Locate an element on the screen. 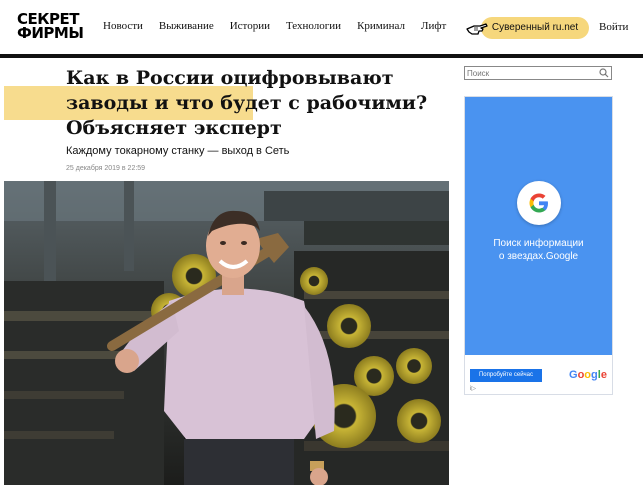 The height and width of the screenshot is (492, 643). ad-text-line-1: Поиск информации is located at coordinates (538, 243).